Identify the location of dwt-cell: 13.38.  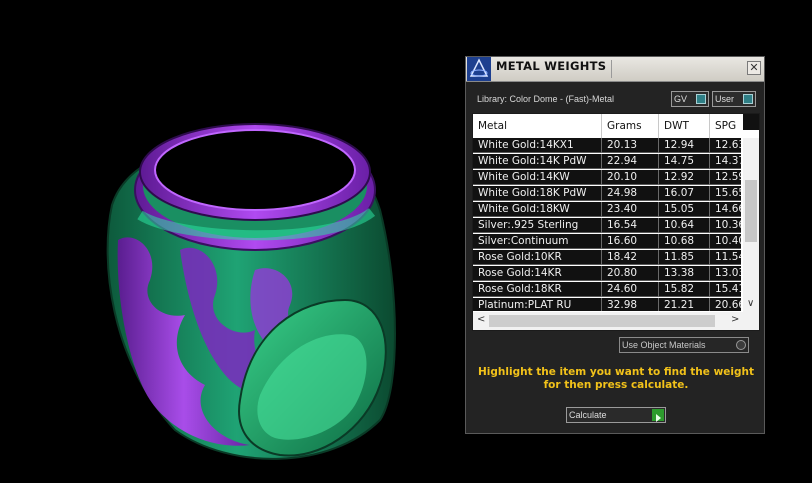
(679, 273).